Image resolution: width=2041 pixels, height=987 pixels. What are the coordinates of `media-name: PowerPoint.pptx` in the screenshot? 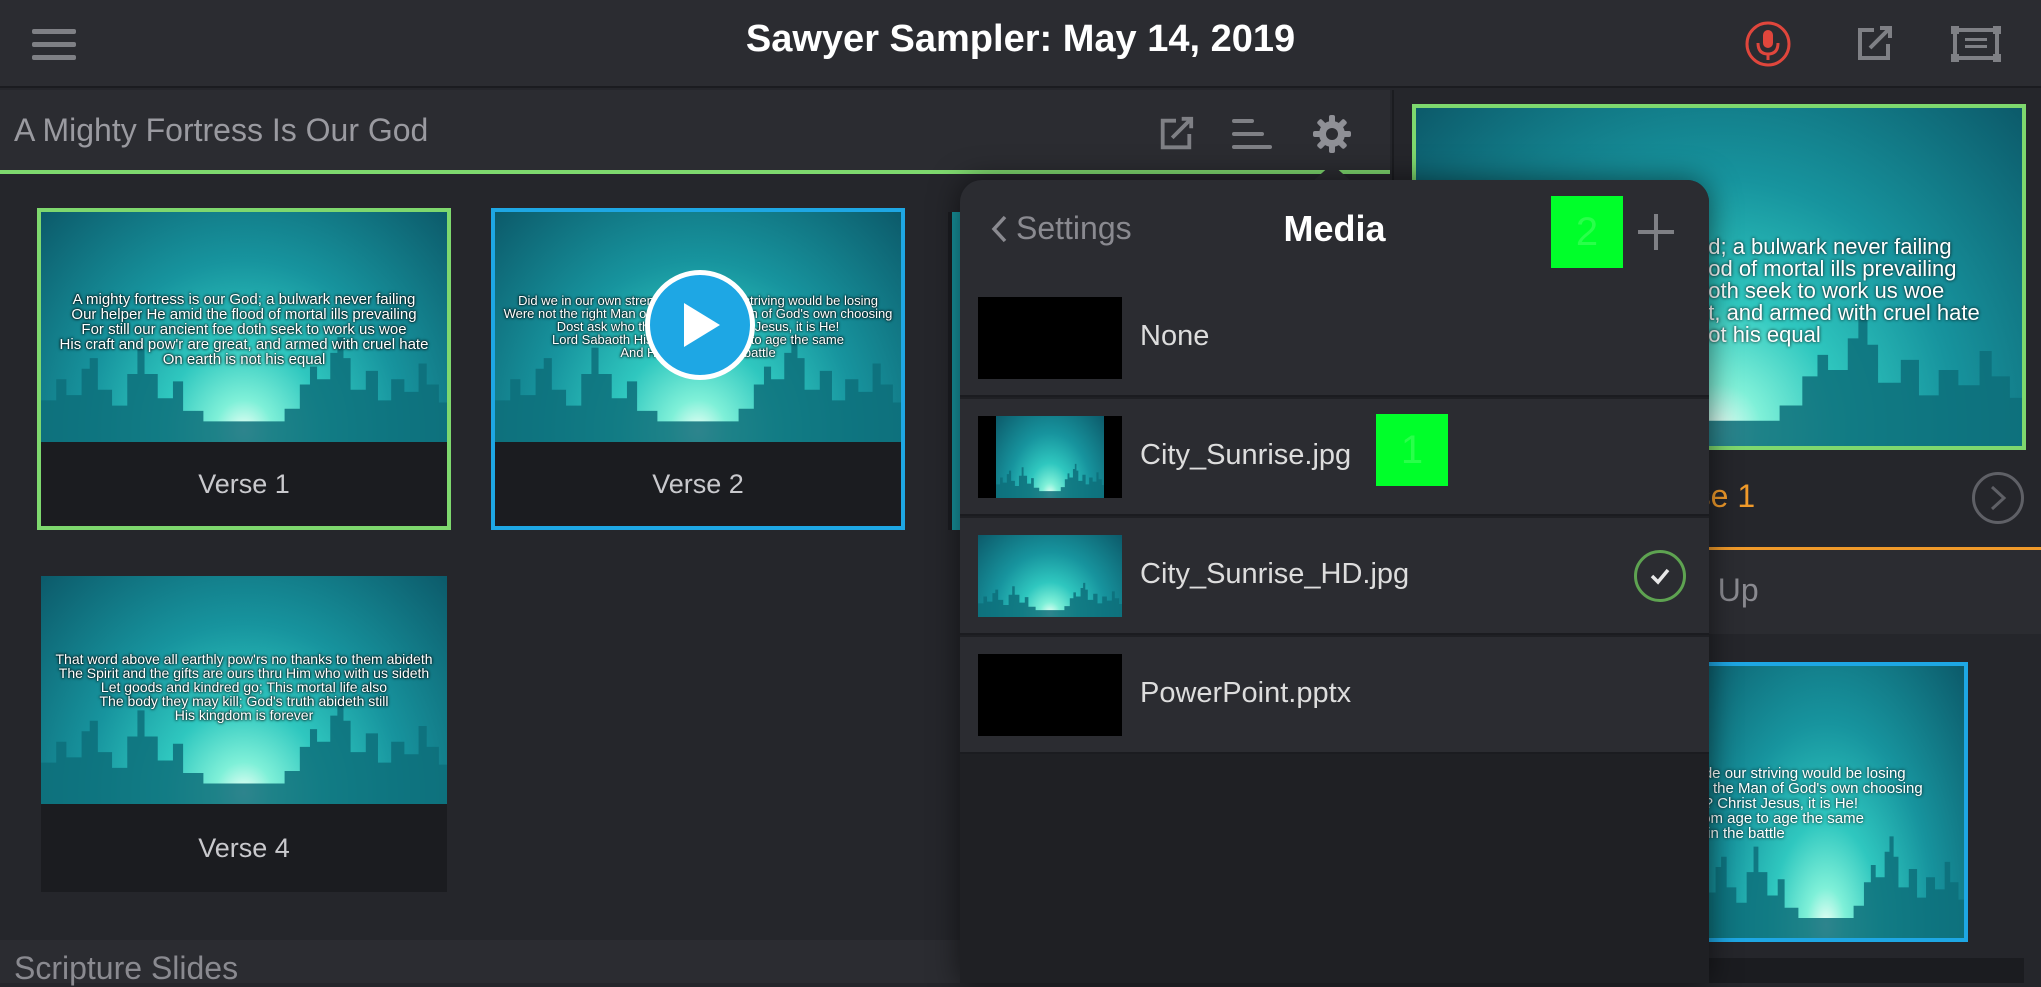 It's located at (1246, 693).